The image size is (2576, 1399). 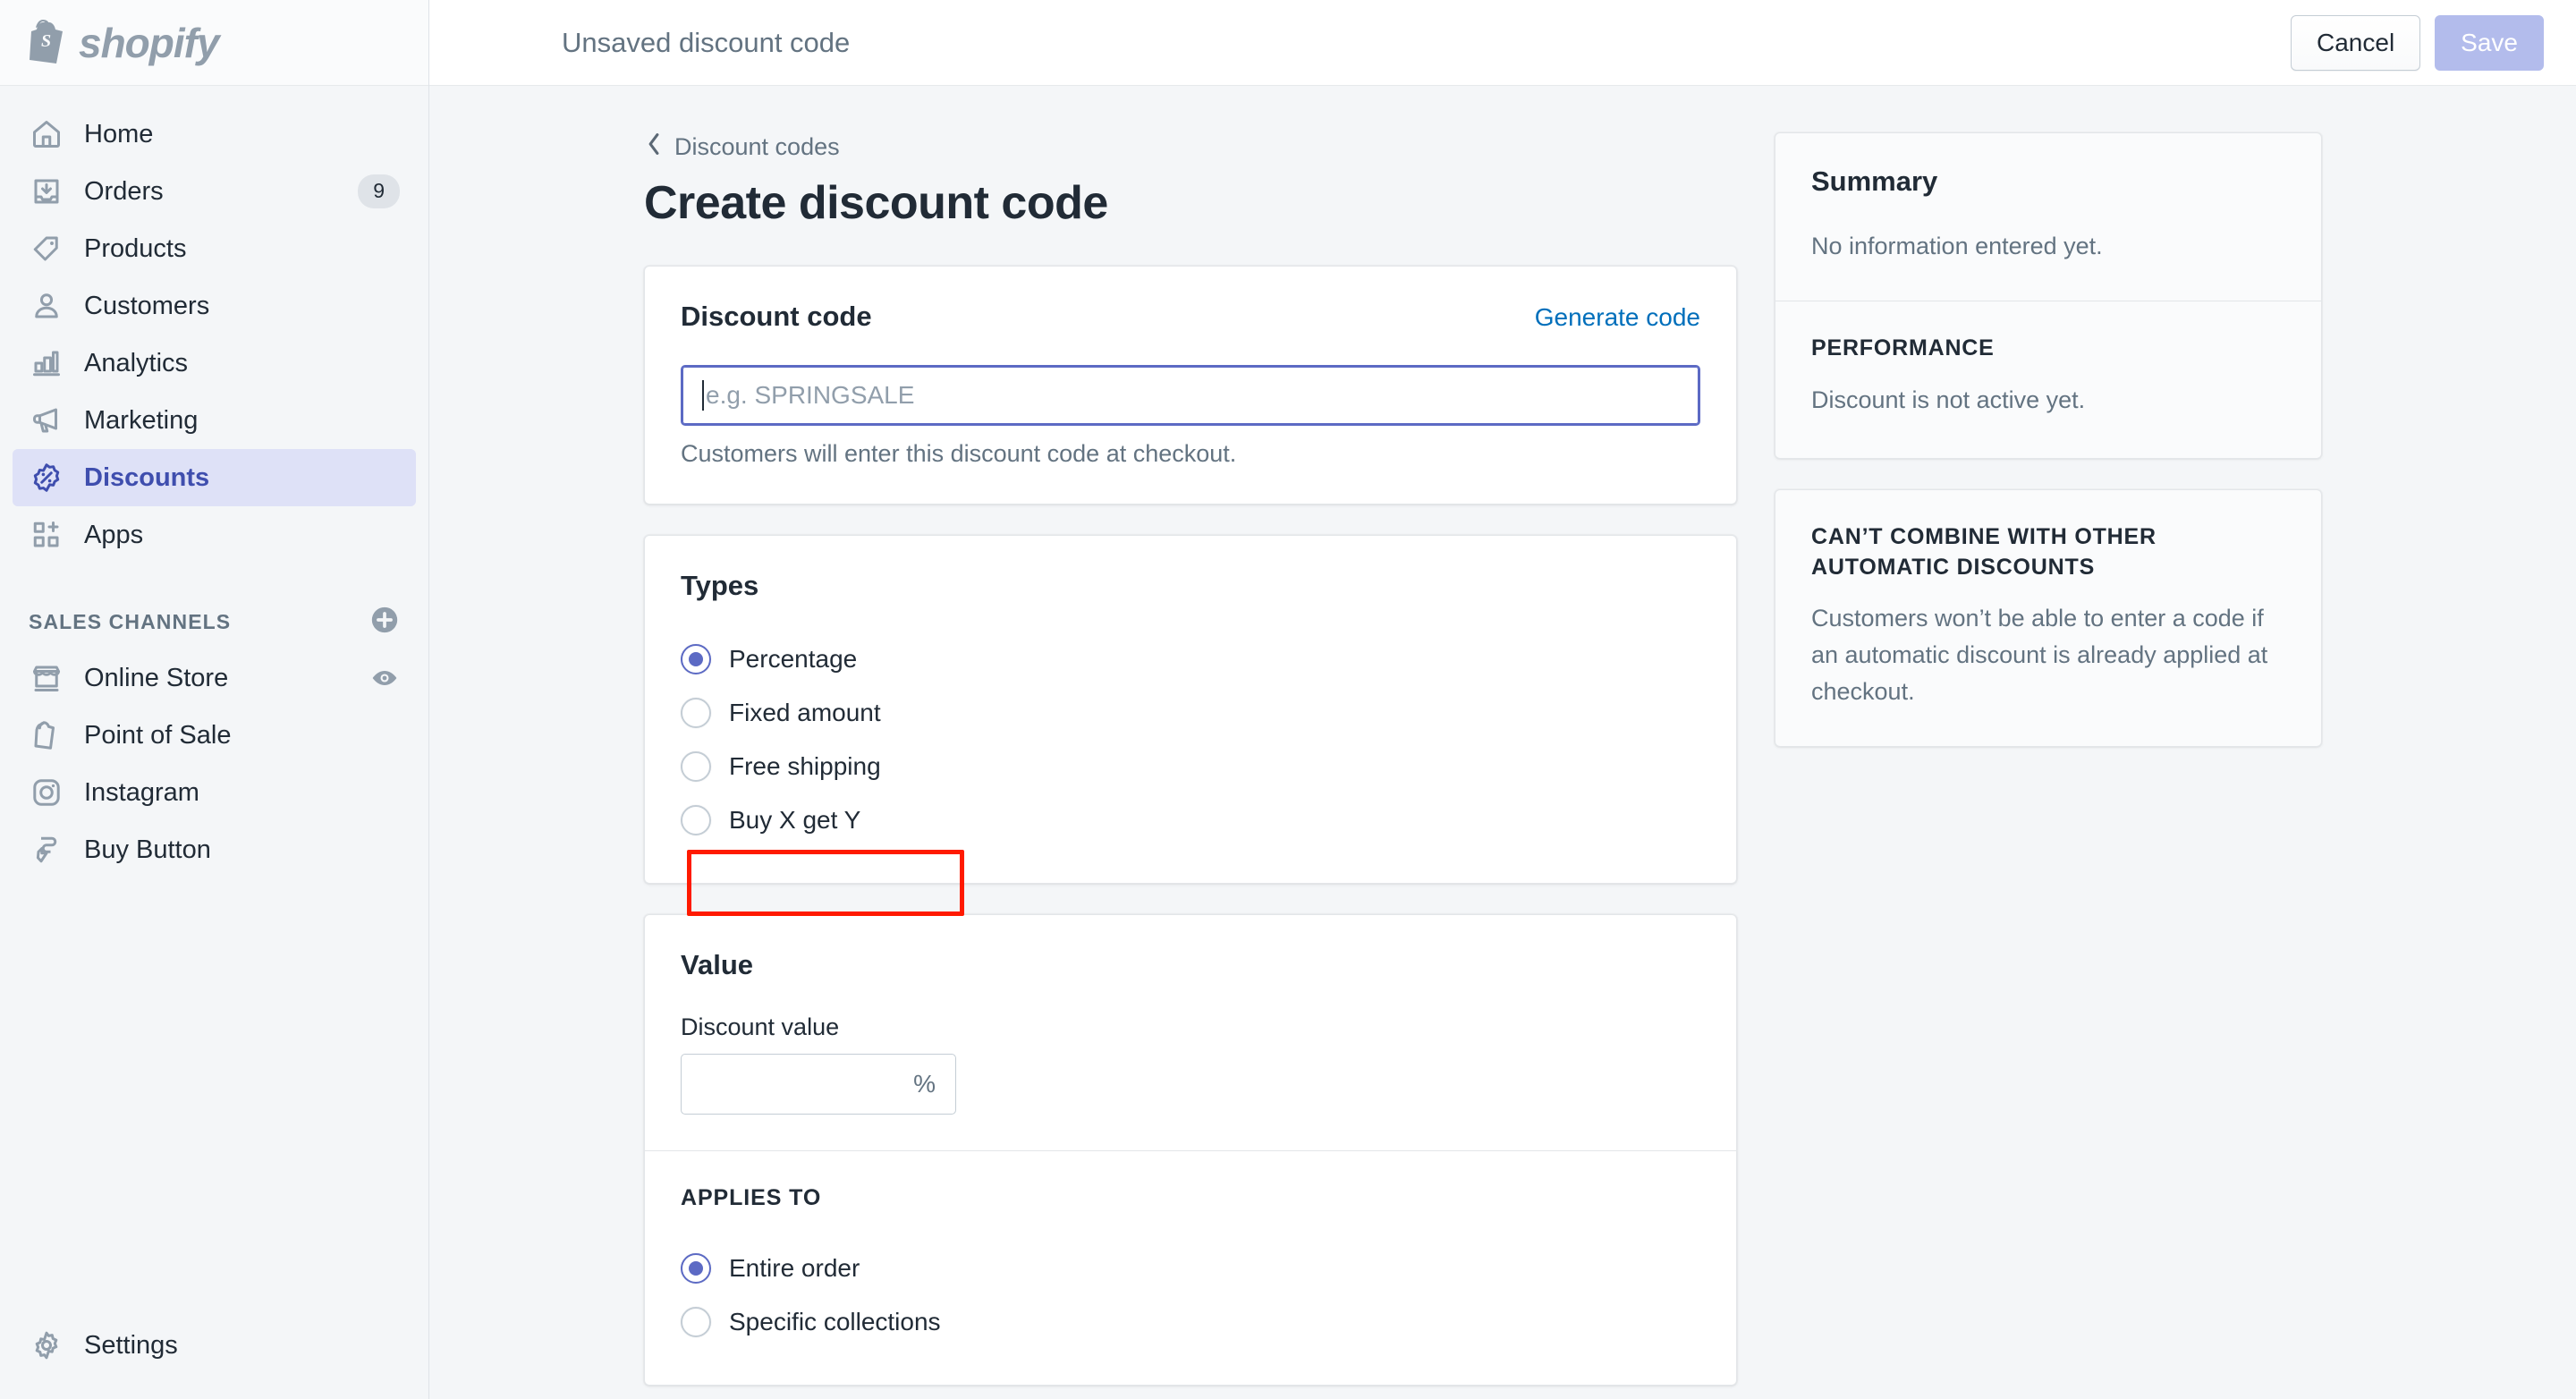 I want to click on sidebar-item-discounts: Discounts, so click(x=214, y=477).